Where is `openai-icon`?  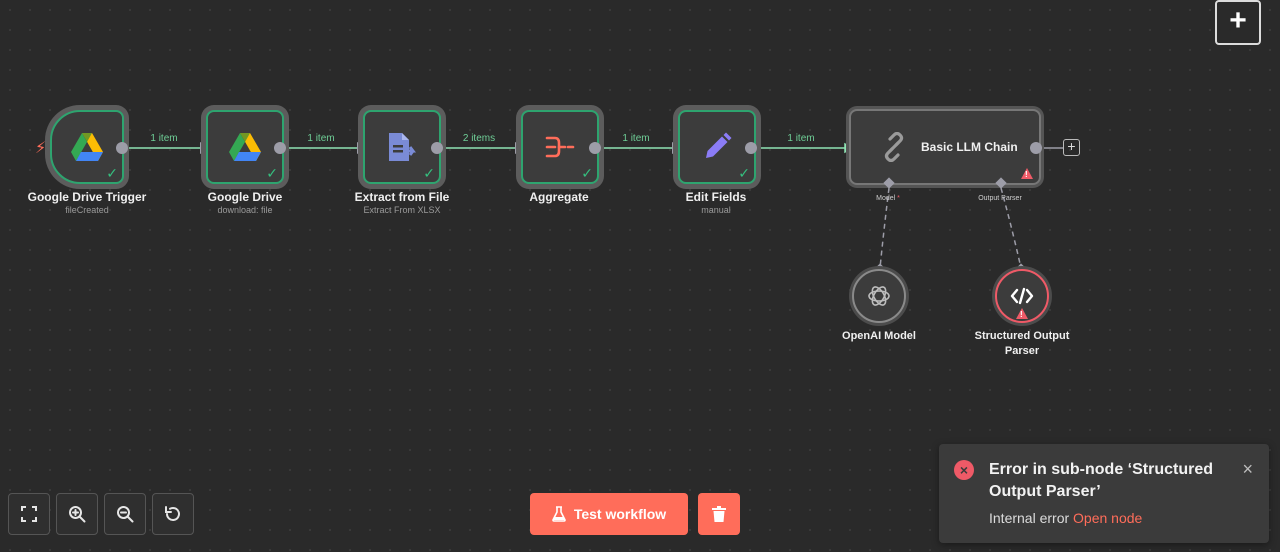
openai-icon is located at coordinates (879, 296).